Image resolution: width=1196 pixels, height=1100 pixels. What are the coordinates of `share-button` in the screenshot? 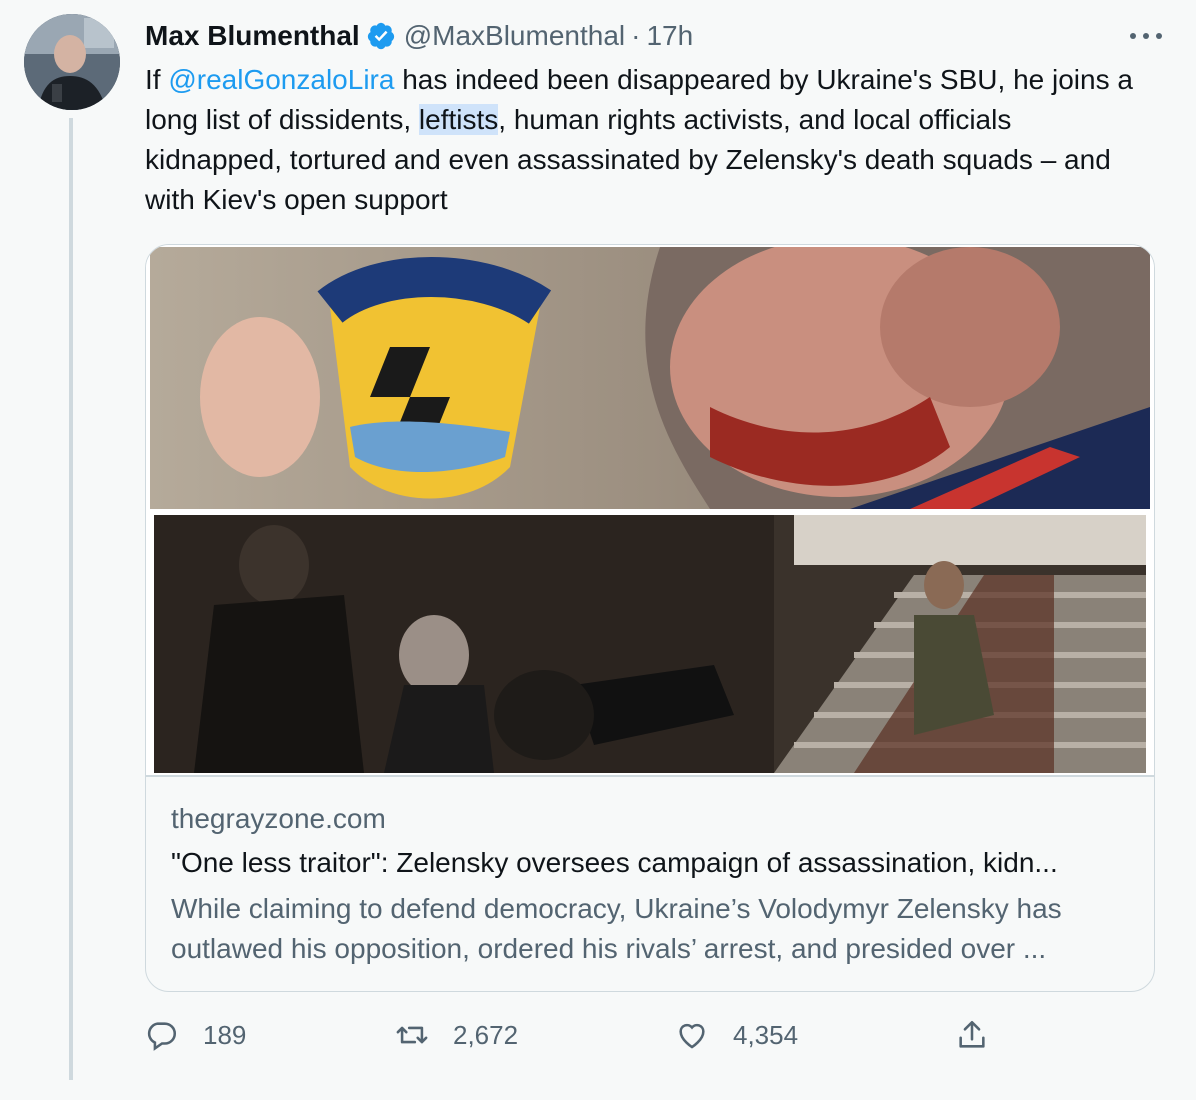 It's located at (972, 1035).